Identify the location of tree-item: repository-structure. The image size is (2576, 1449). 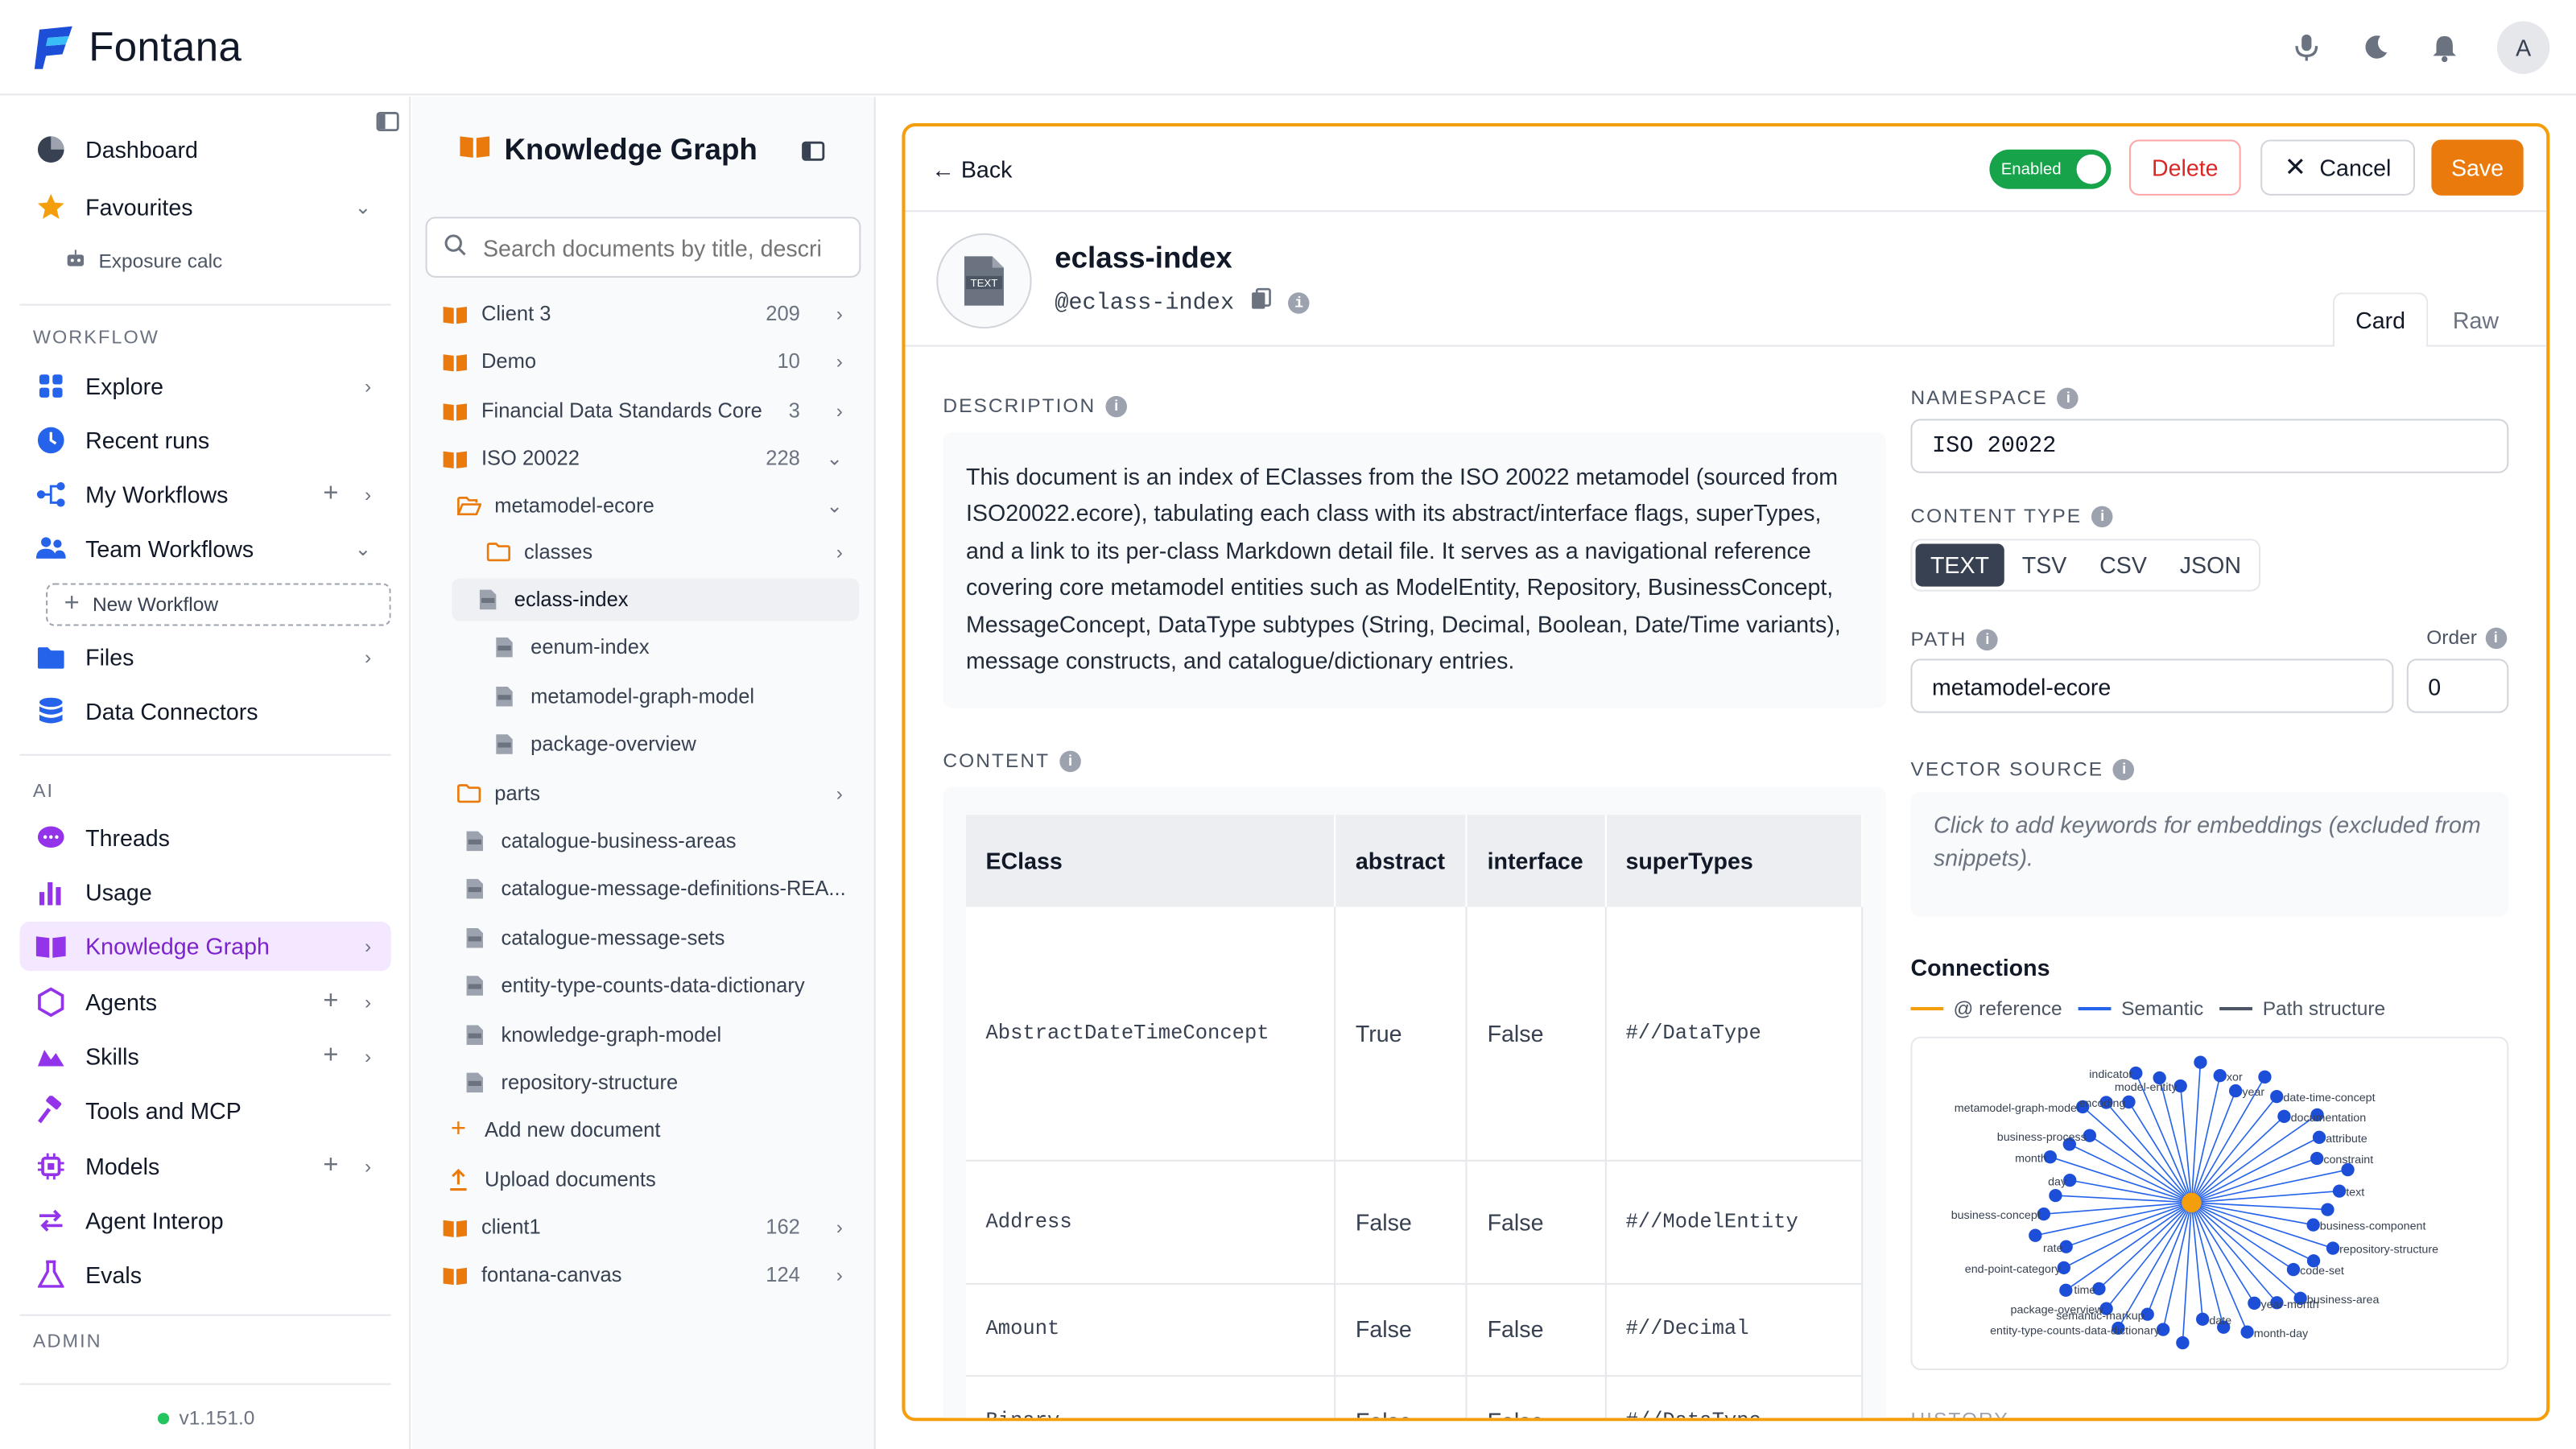
(643, 1082).